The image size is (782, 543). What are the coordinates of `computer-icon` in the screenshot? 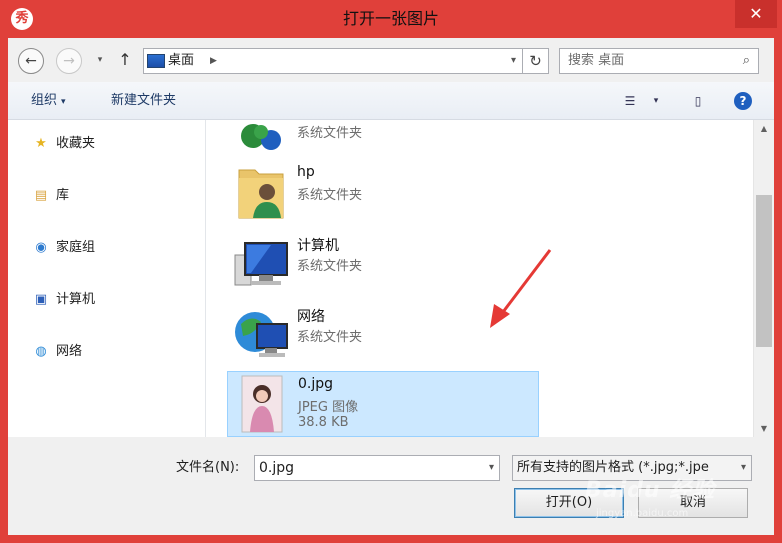 It's located at (261, 264).